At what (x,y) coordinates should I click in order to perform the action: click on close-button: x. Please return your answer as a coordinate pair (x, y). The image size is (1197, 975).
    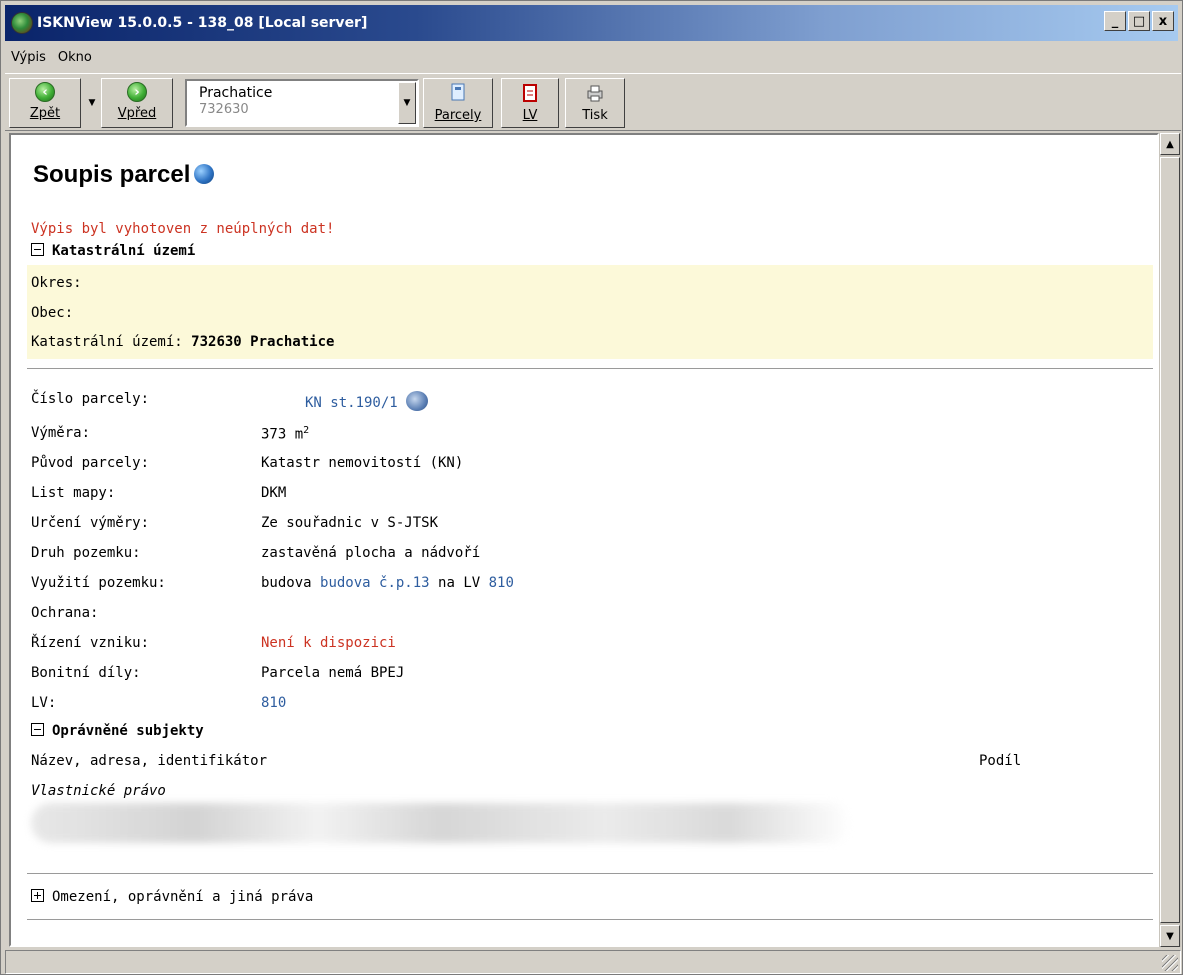
    Looking at the image, I should click on (1163, 21).